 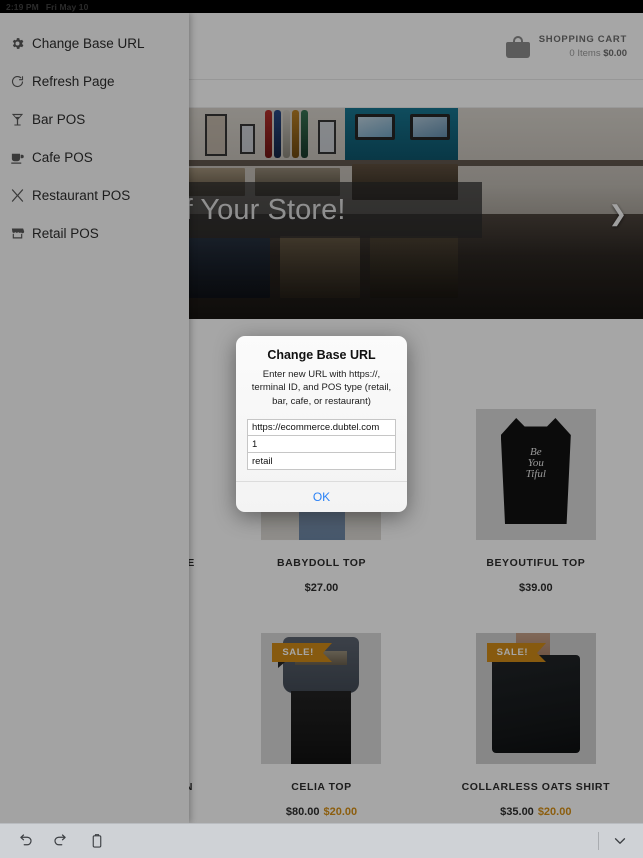 I want to click on drawer-item-refresh-page: Refresh Page, so click(x=94, y=81).